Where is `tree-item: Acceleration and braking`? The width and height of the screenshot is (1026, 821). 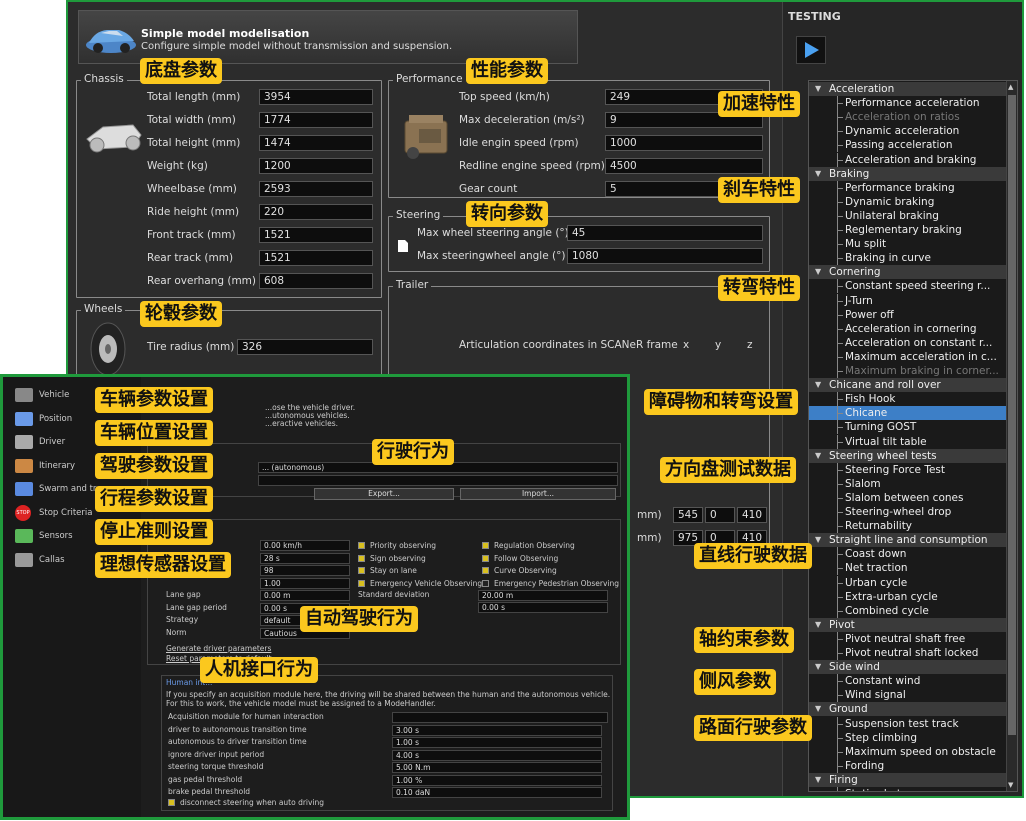
tree-item: Acceleration and braking is located at coordinates (908, 159).